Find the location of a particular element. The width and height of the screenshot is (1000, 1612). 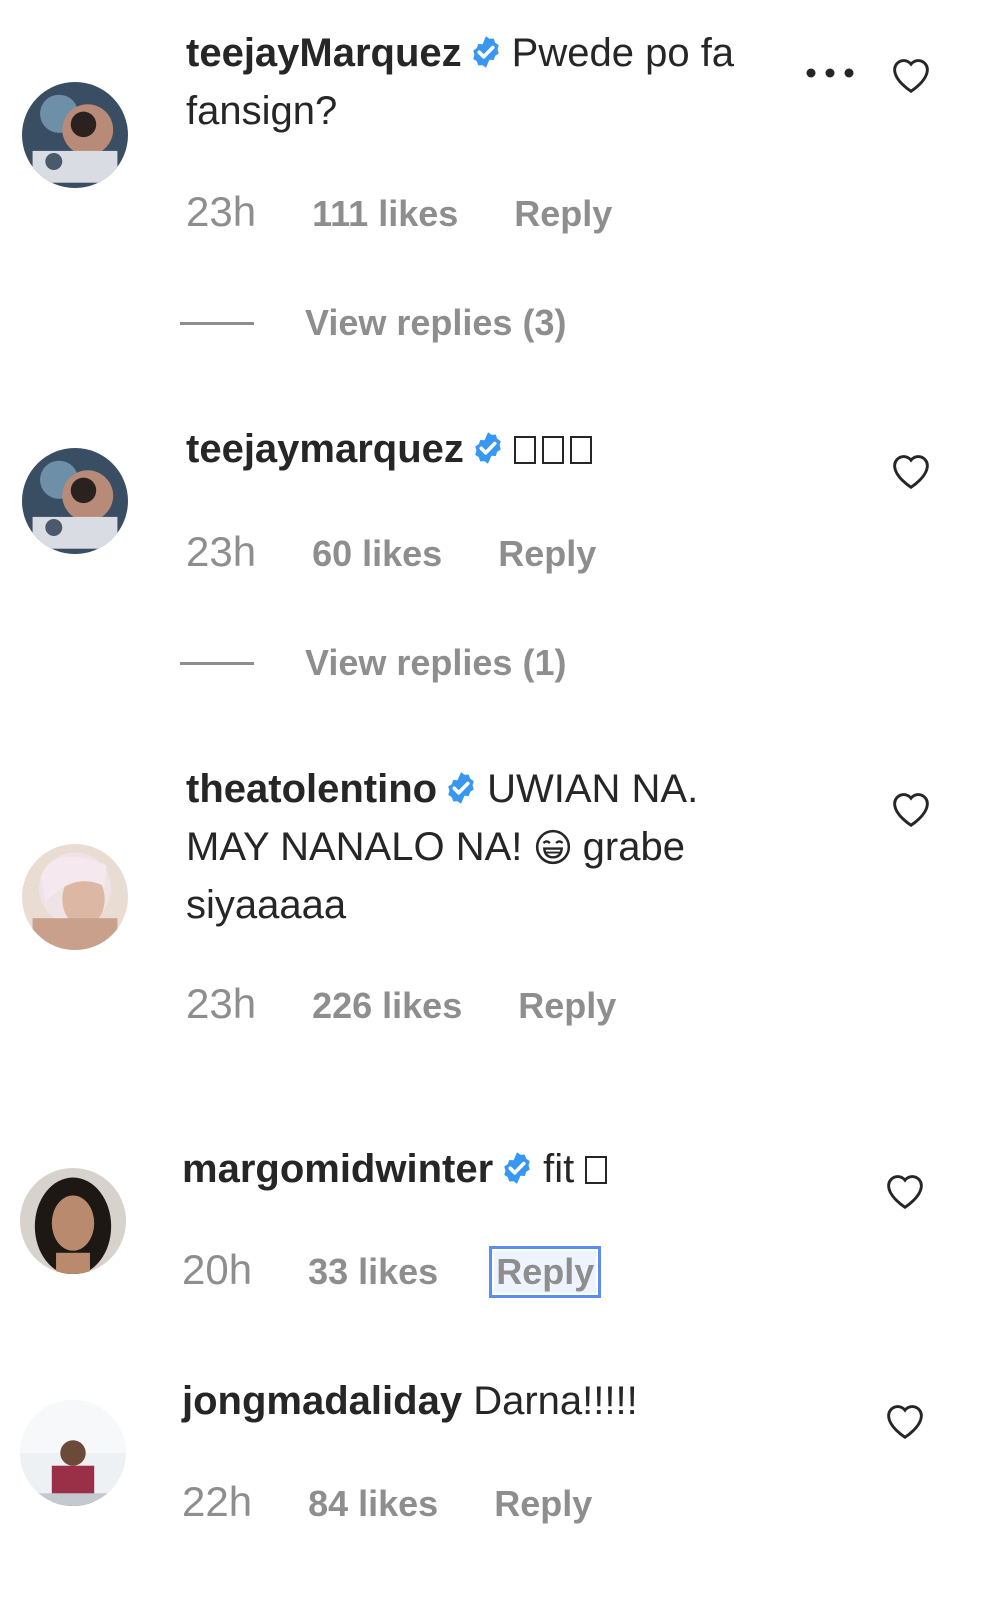

comment-text-continued: grabe is located at coordinates (633, 847).